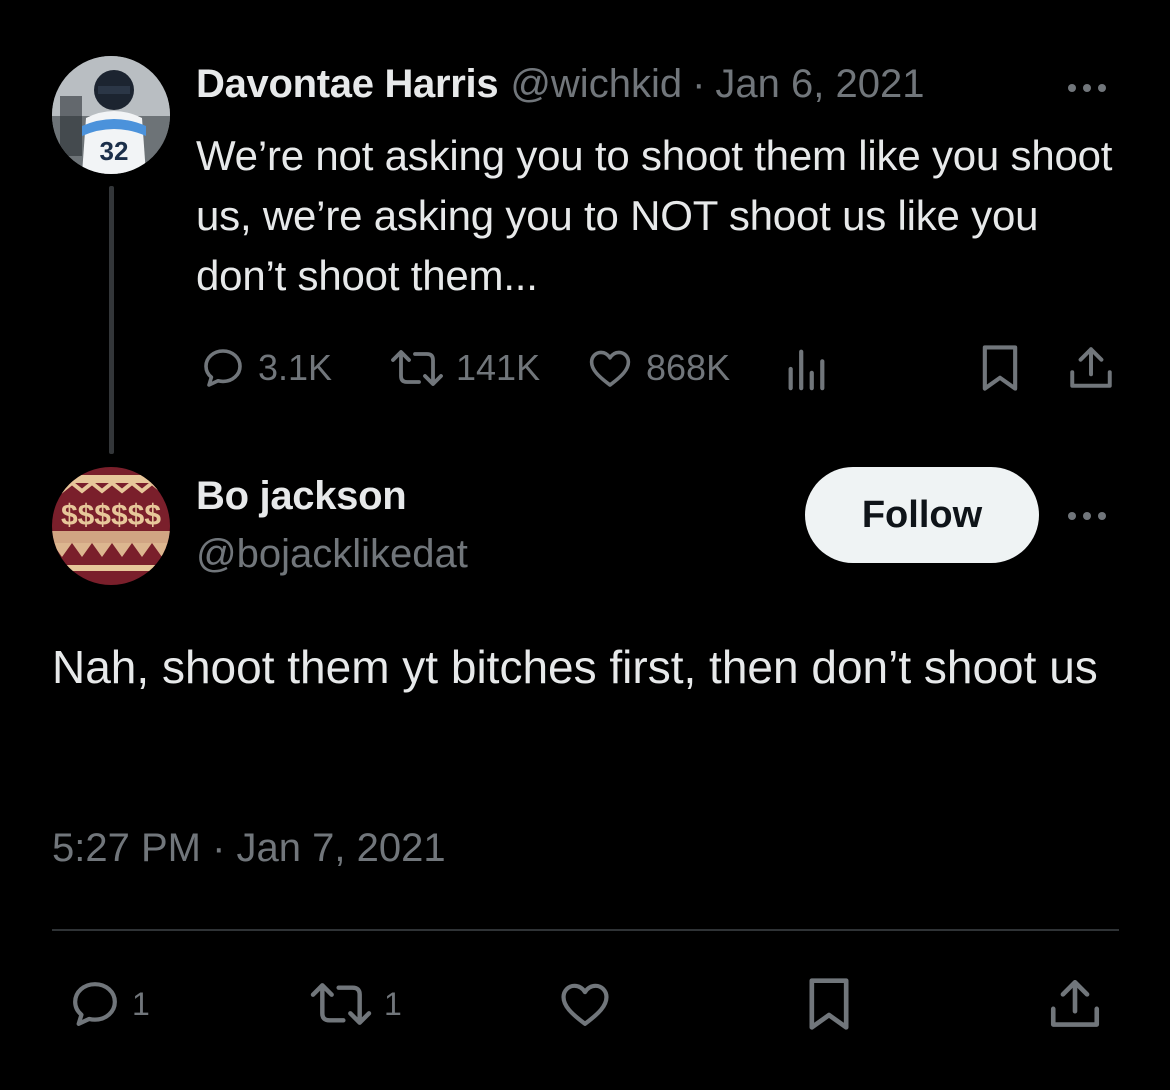 The height and width of the screenshot is (1090, 1170). I want to click on thread-line, so click(111, 320).